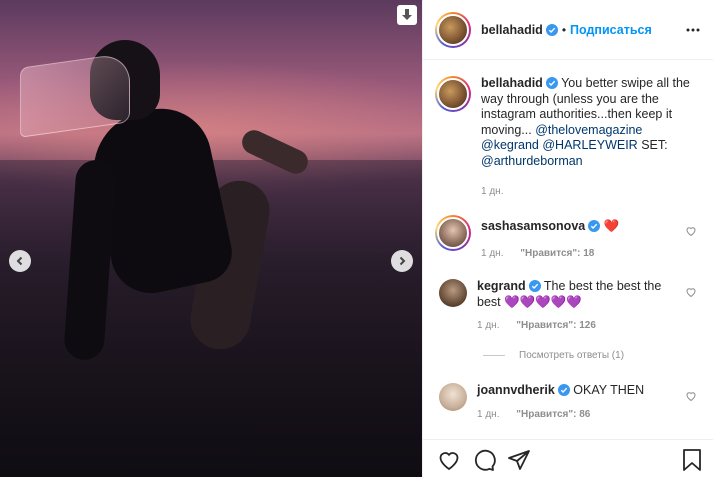 This screenshot has width=713, height=477. Describe the element at coordinates (557, 253) in the screenshot. I see `comment-likes: "Нравится": 18` at that location.